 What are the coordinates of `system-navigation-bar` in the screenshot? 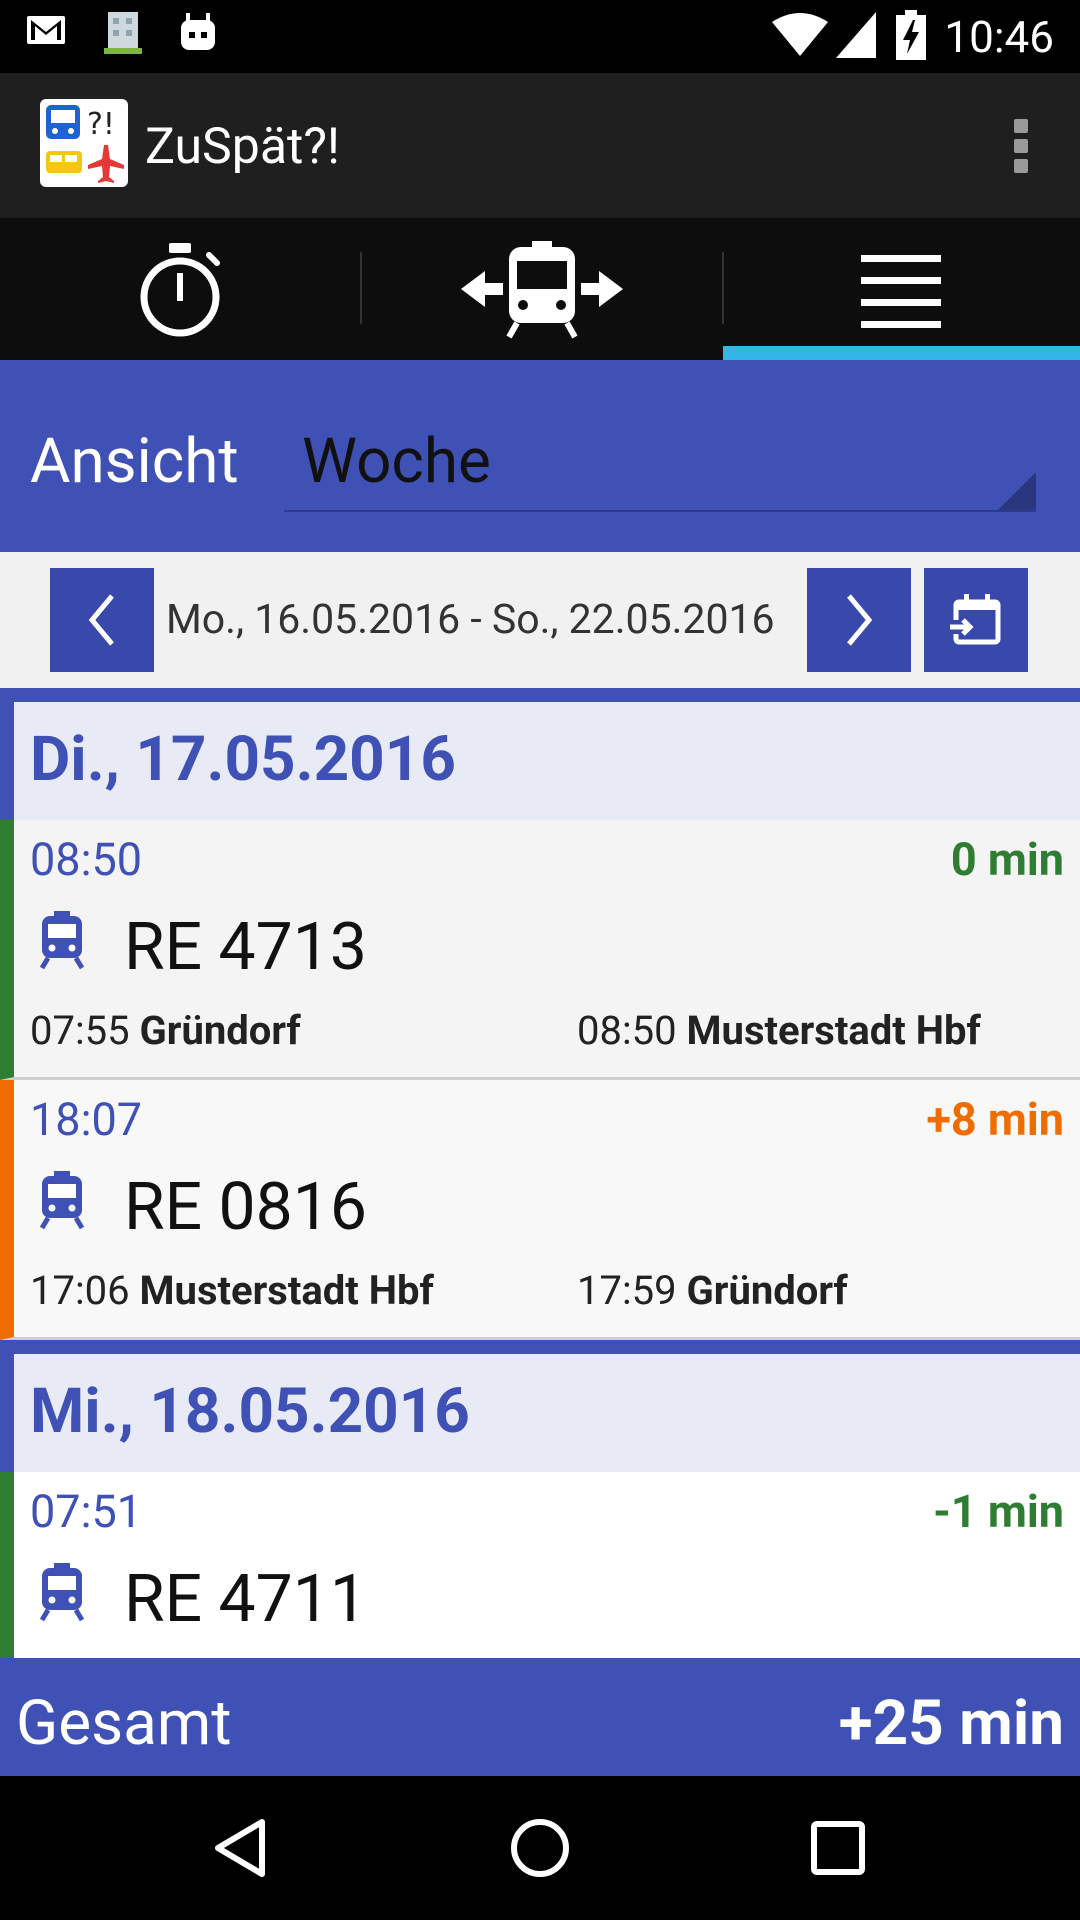 It's located at (540, 1848).